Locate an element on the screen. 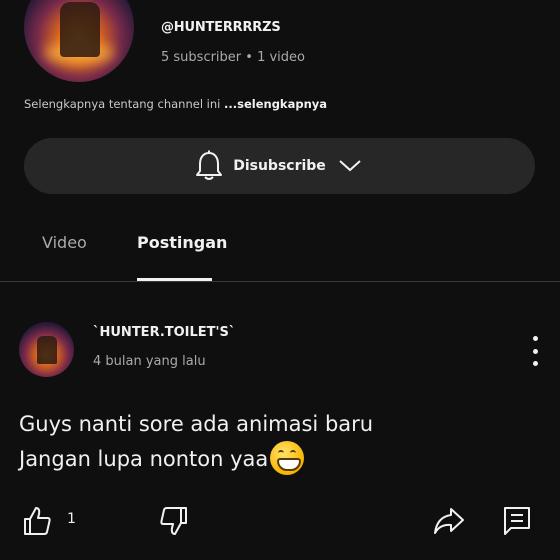  channel-handle: @HUNTERRRRZS is located at coordinates (221, 27).